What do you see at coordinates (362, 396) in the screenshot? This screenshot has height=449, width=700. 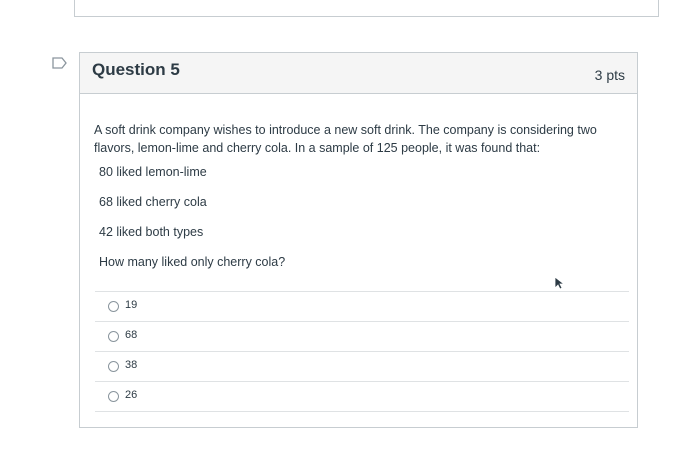 I see `answer-option: 26` at bounding box center [362, 396].